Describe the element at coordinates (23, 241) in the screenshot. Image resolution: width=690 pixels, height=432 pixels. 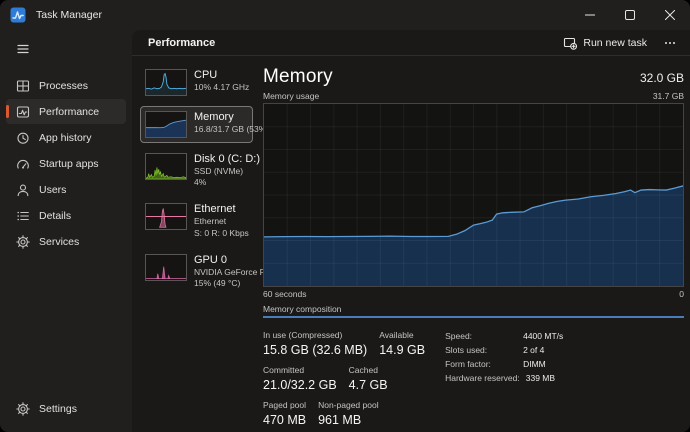
I see `services-gear-icon` at that location.